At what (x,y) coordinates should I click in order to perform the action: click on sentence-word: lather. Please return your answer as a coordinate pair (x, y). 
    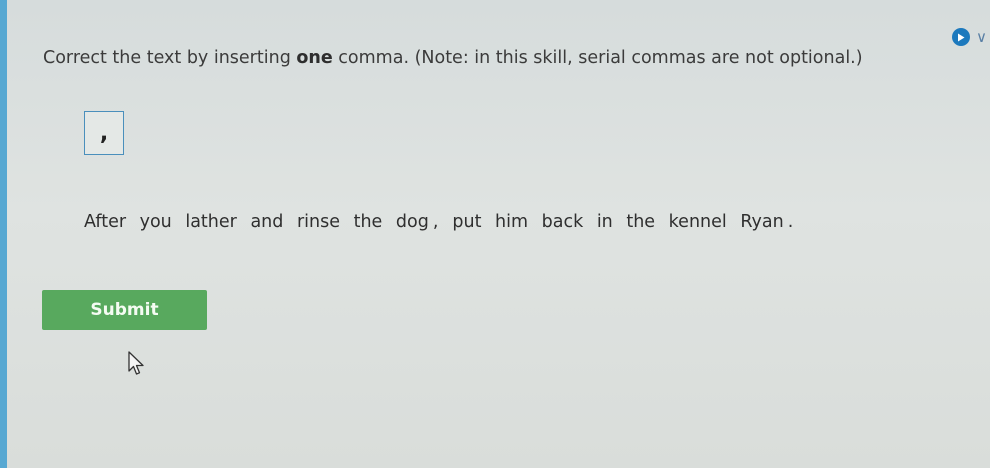
    Looking at the image, I should click on (211, 222).